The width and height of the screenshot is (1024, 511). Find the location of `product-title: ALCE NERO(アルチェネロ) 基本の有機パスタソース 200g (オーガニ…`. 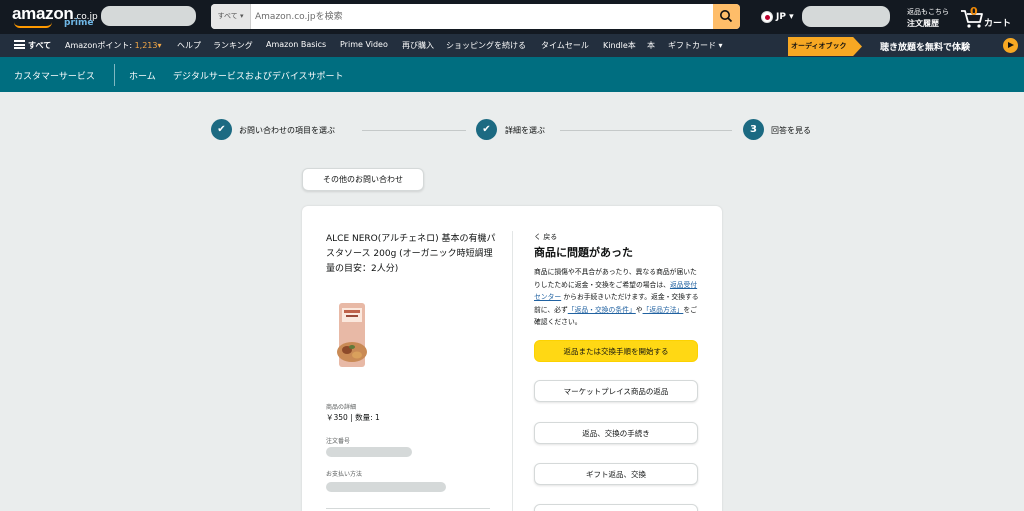

product-title: ALCE NERO(アルチェネロ) 基本の有機パスタソース 200g (オーガニ… is located at coordinates (411, 254).